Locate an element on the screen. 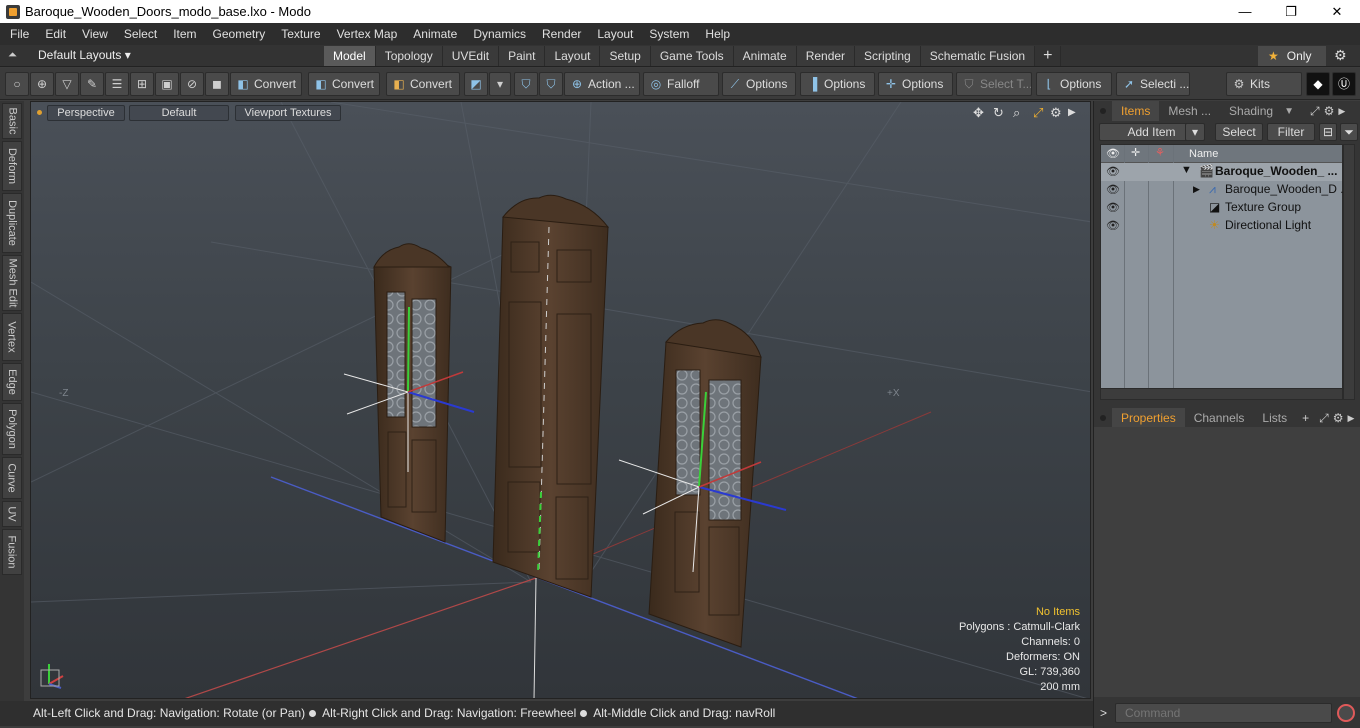 The width and height of the screenshot is (1360, 728). add-item-dropdown: ▾ is located at coordinates (1195, 132).